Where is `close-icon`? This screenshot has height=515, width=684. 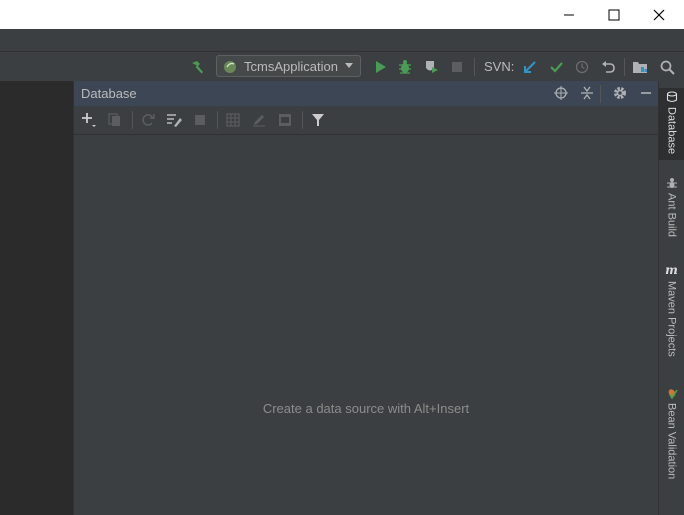
close-icon is located at coordinates (659, 14).